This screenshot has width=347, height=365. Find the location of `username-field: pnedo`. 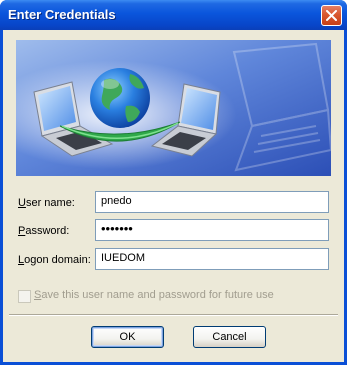

username-field: pnedo is located at coordinates (212, 202).